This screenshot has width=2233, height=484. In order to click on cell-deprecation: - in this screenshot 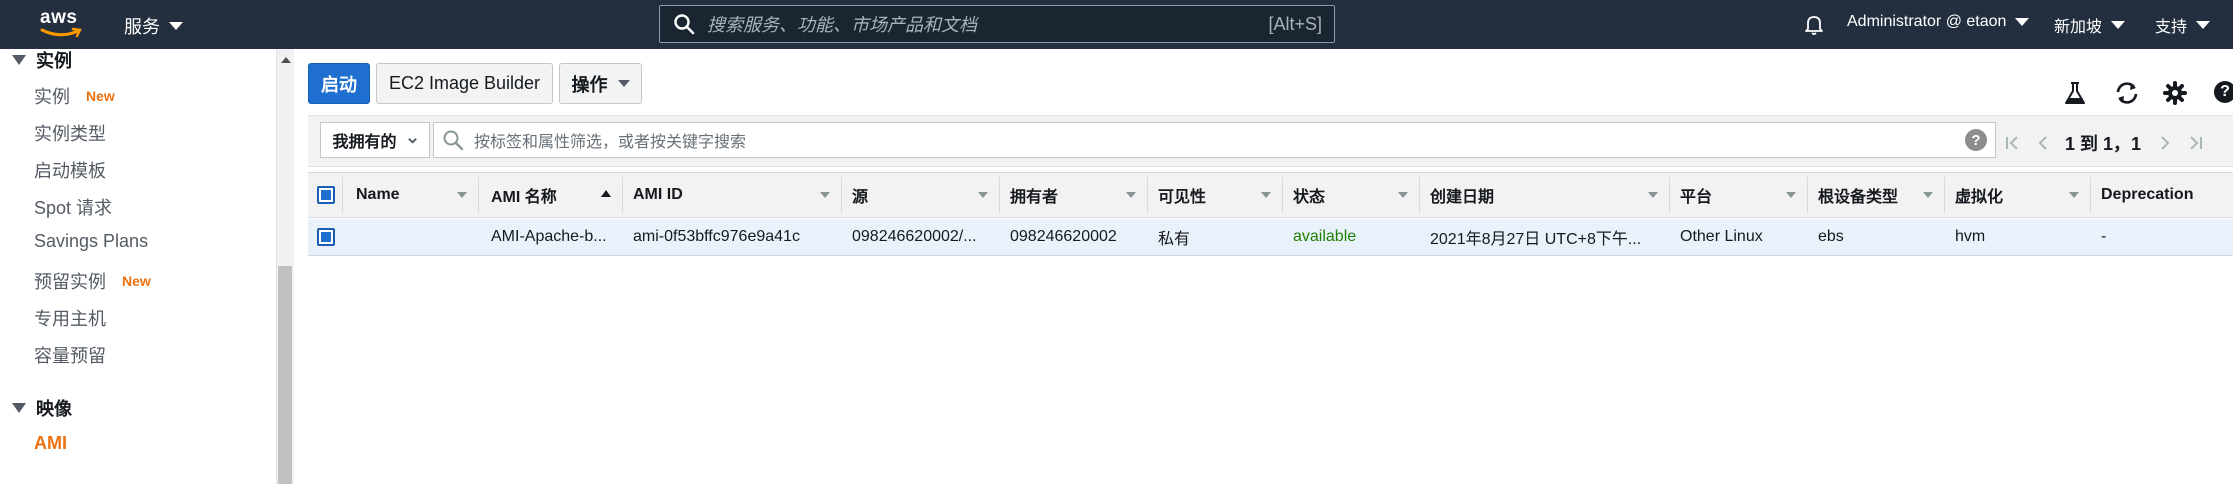, I will do `click(2104, 236)`.